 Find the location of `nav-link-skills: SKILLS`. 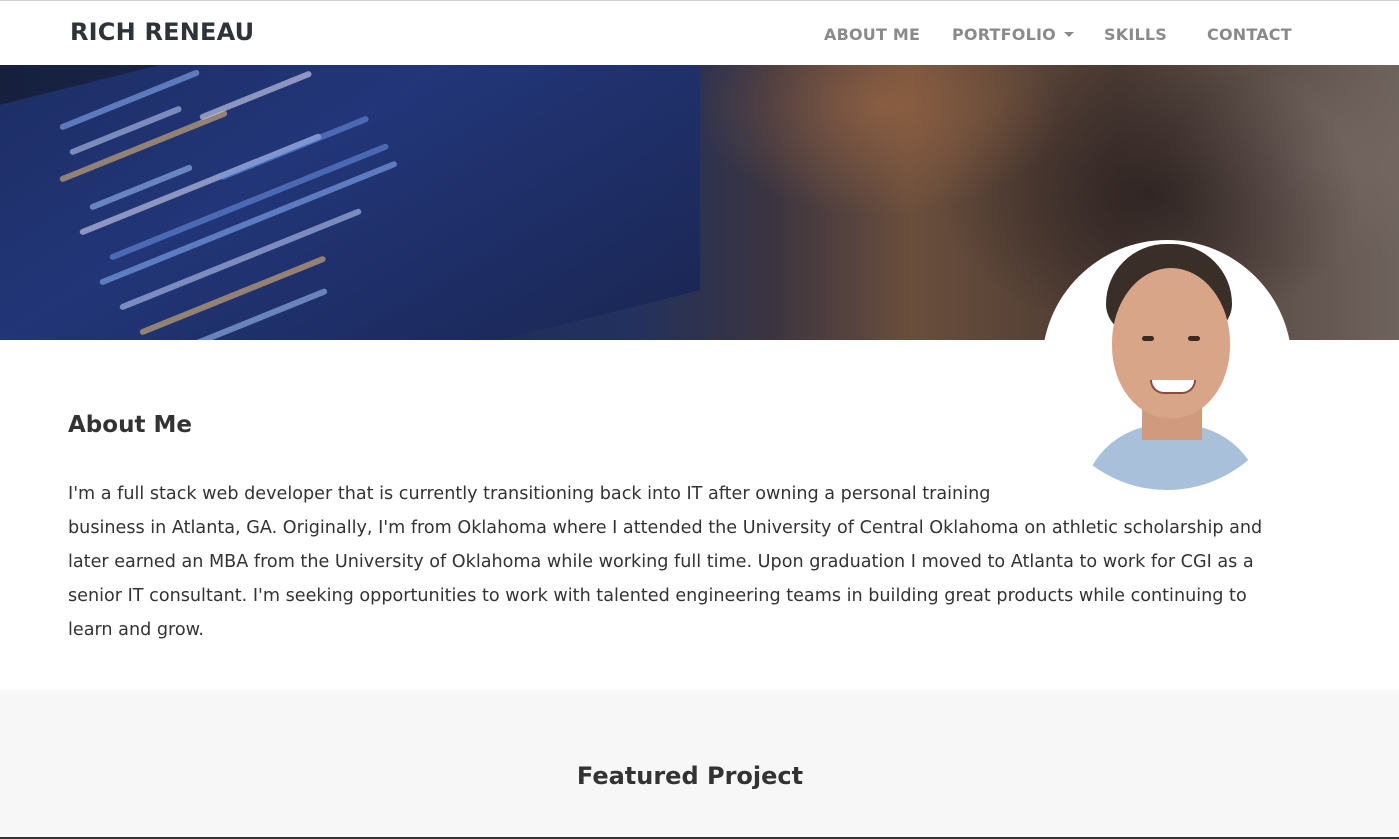

nav-link-skills: SKILLS is located at coordinates (1135, 34).